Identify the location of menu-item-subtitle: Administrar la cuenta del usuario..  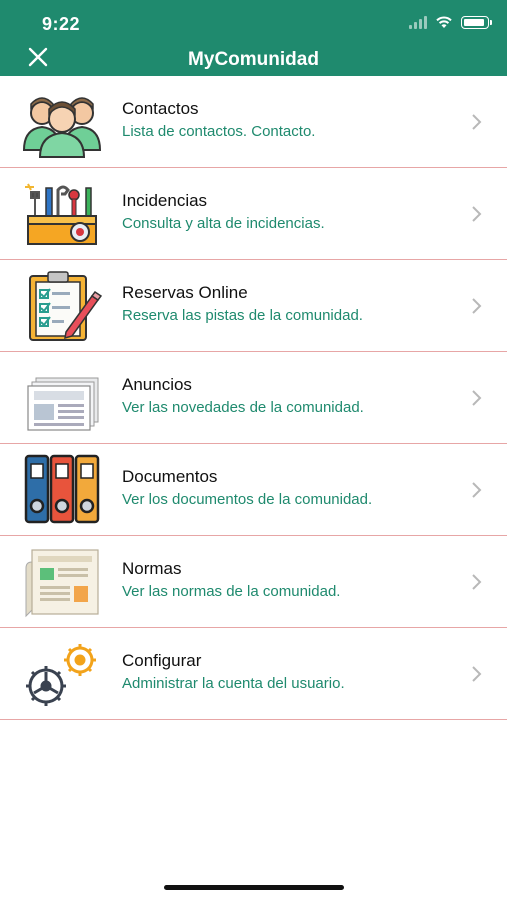
(233, 683).